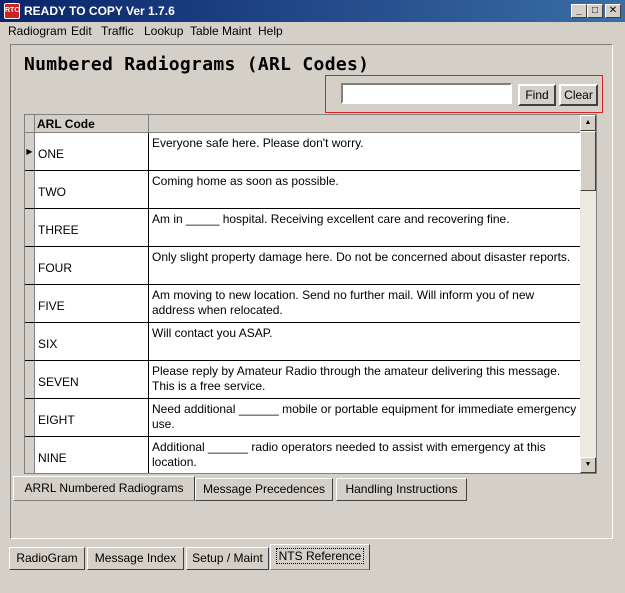 The width and height of the screenshot is (625, 593). I want to click on app-icon: RTC, so click(12, 11).